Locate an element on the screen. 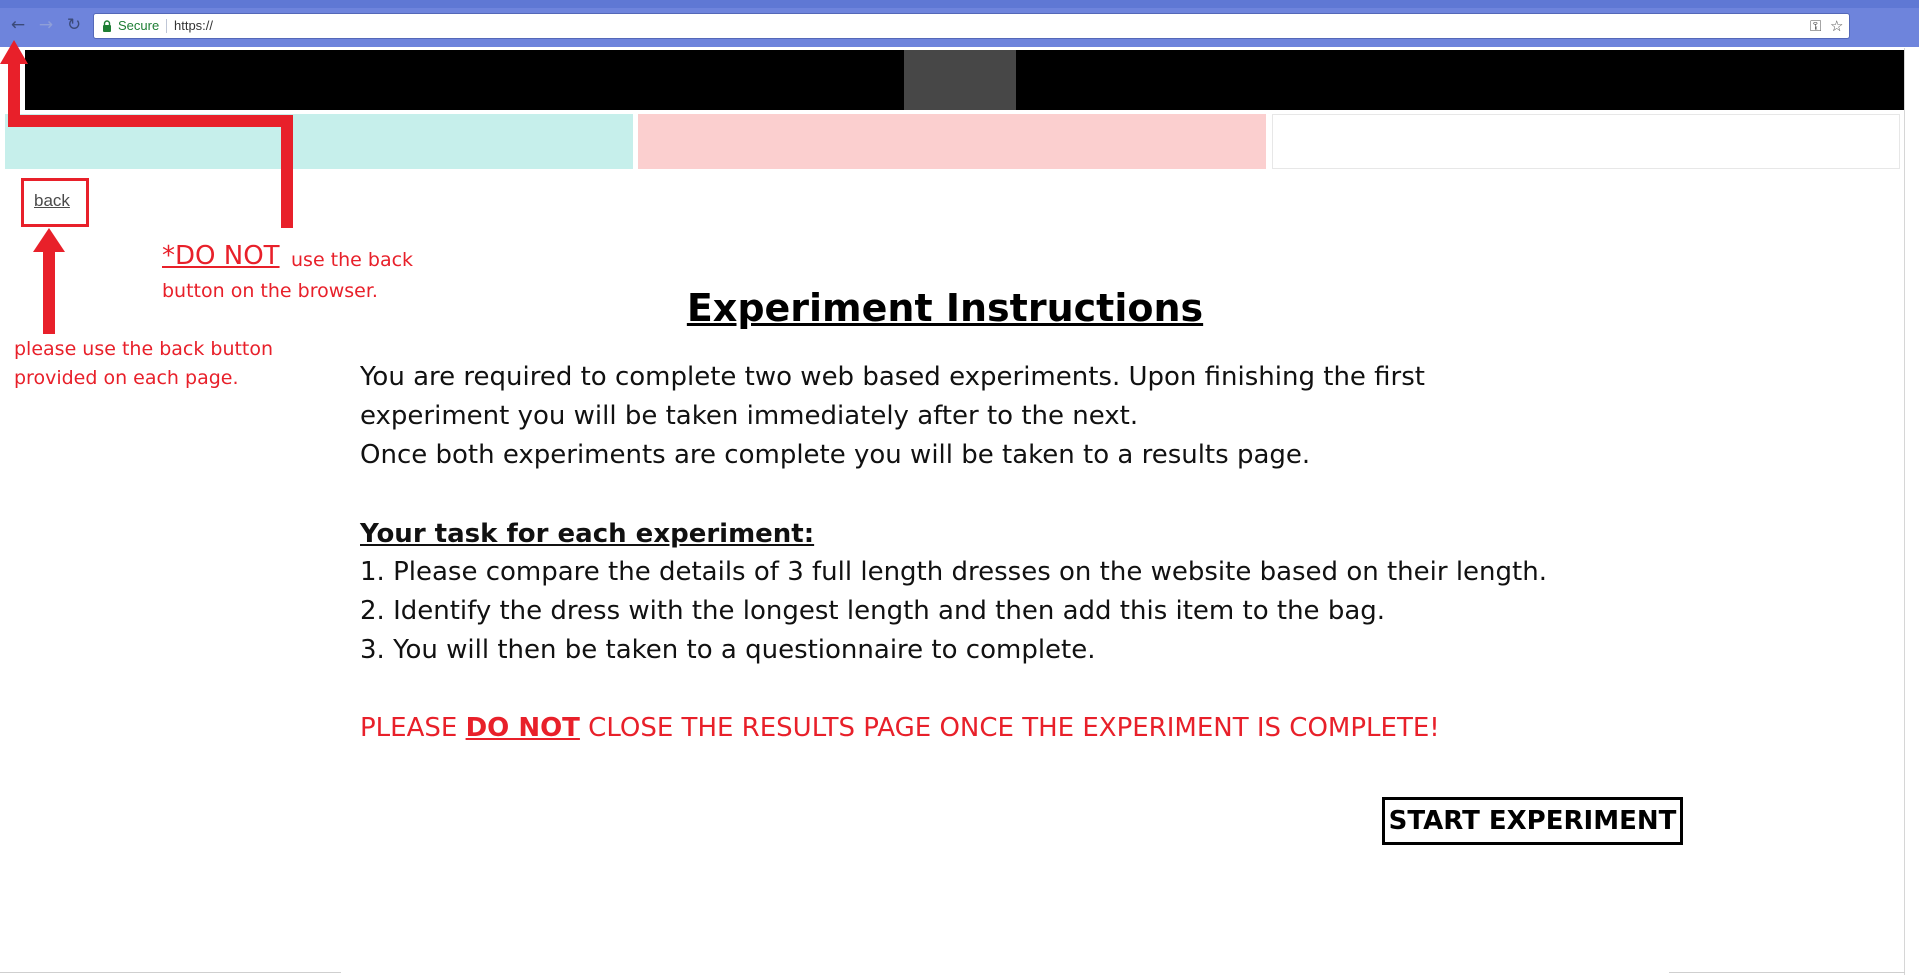 The width and height of the screenshot is (1919, 975). warning-prefix: PLEASE is located at coordinates (413, 728).